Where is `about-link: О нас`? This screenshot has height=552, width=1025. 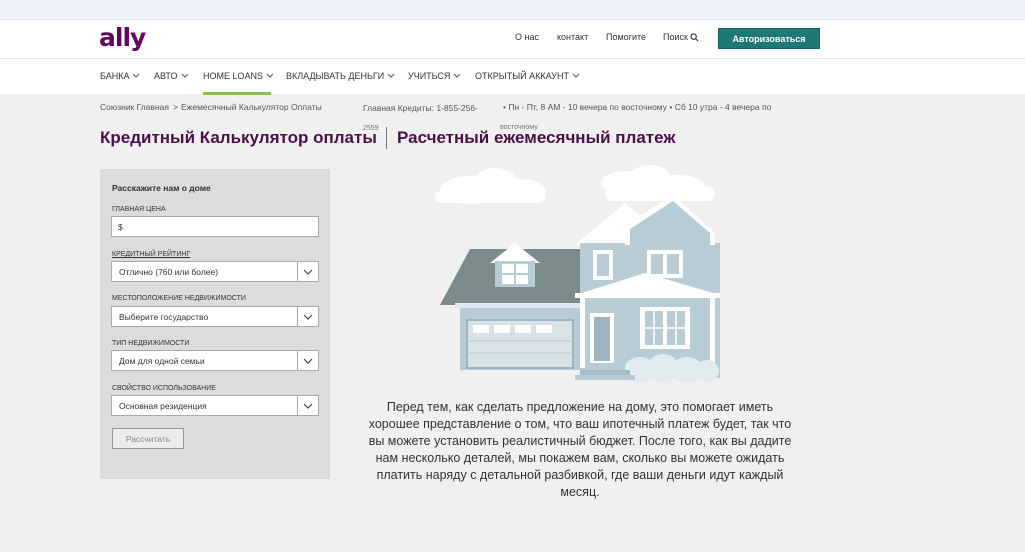
about-link: О нас is located at coordinates (527, 37).